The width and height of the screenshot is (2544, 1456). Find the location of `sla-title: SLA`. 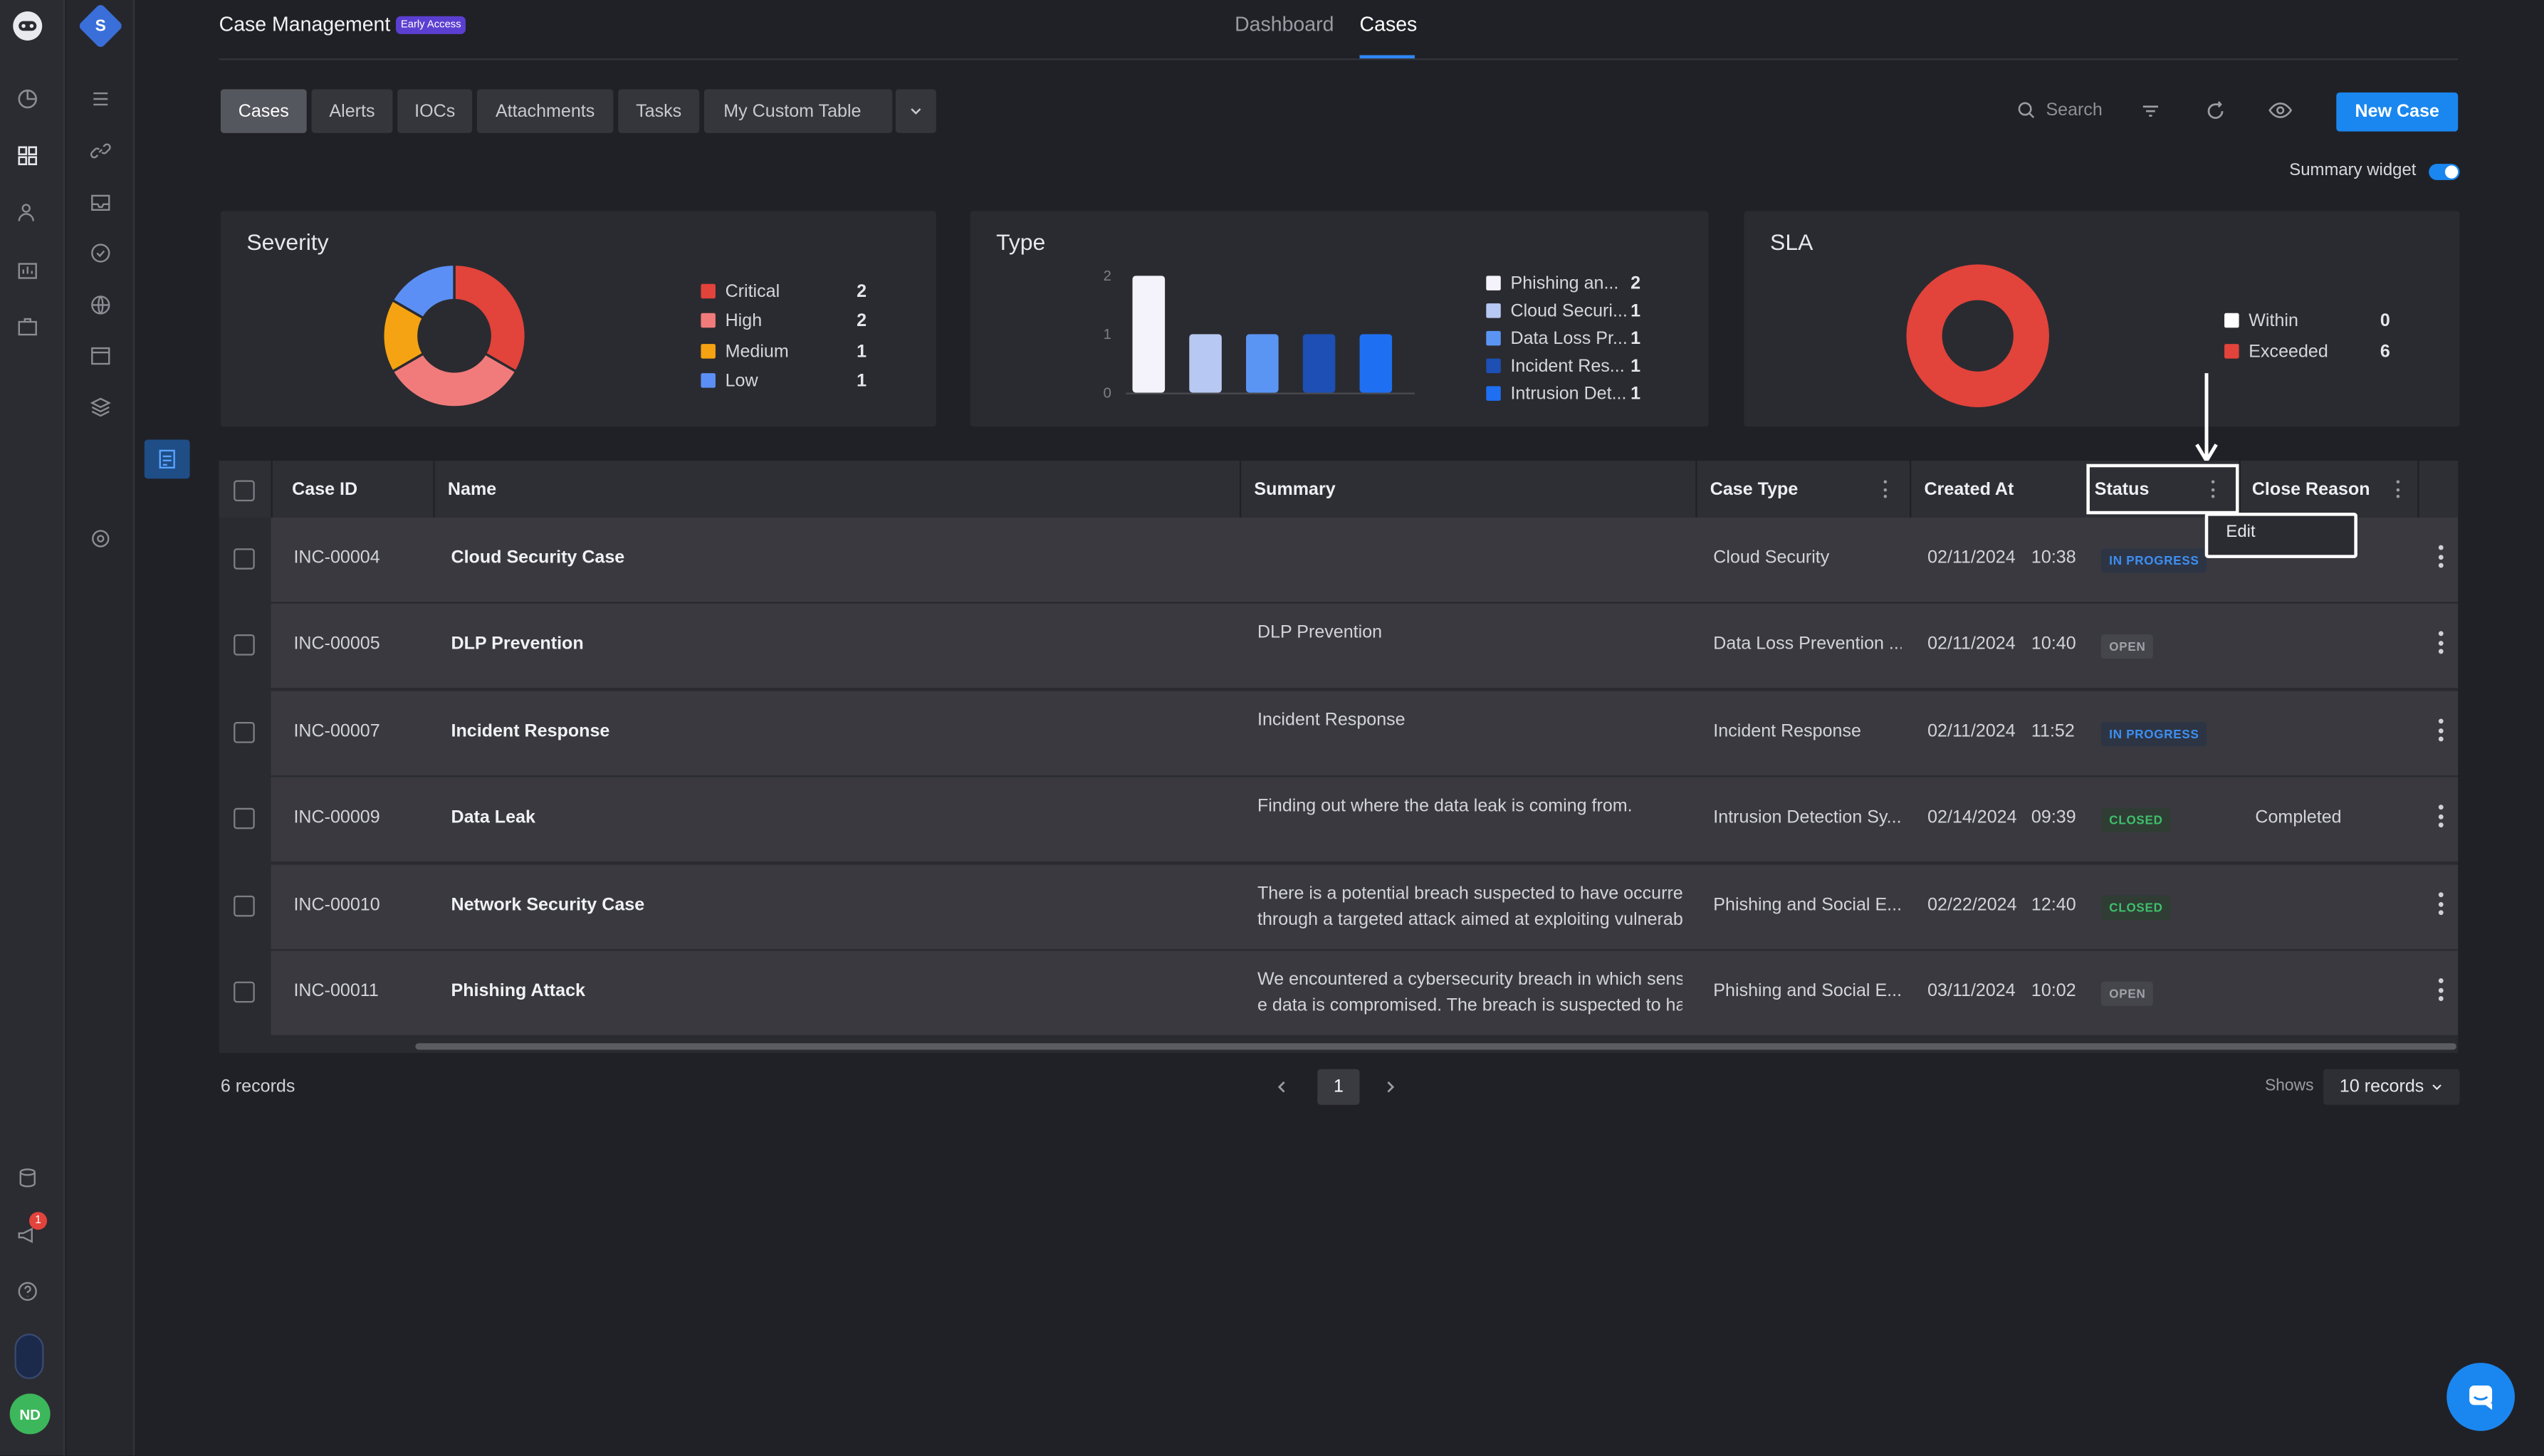

sla-title: SLA is located at coordinates (1792, 242).